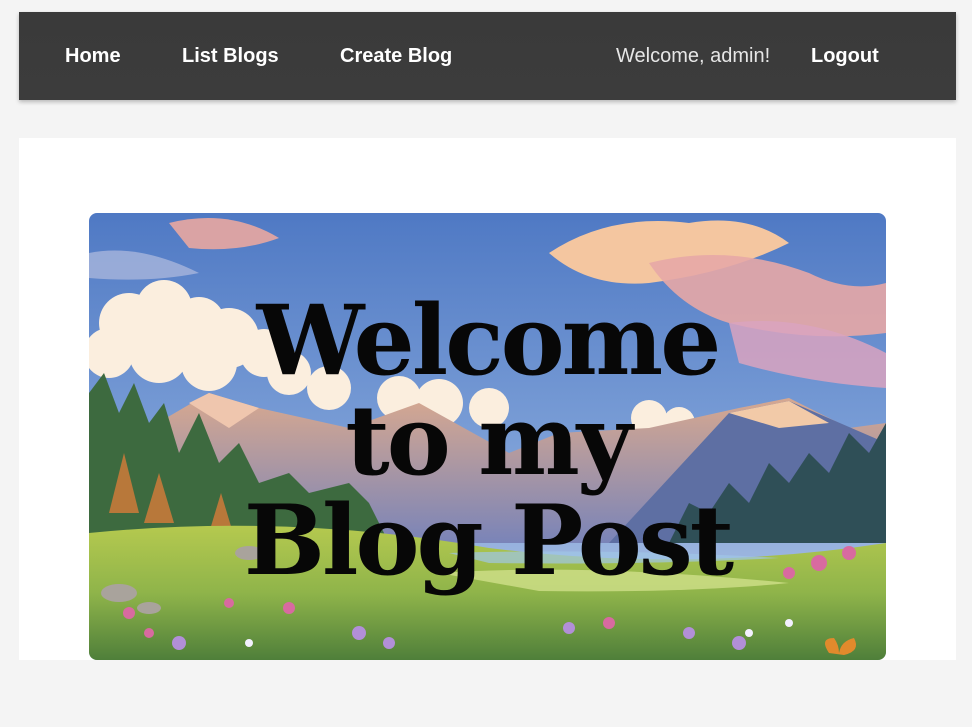 This screenshot has height=727, width=972. What do you see at coordinates (693, 56) in the screenshot?
I see `welcome-message: Welcome, admin!` at bounding box center [693, 56].